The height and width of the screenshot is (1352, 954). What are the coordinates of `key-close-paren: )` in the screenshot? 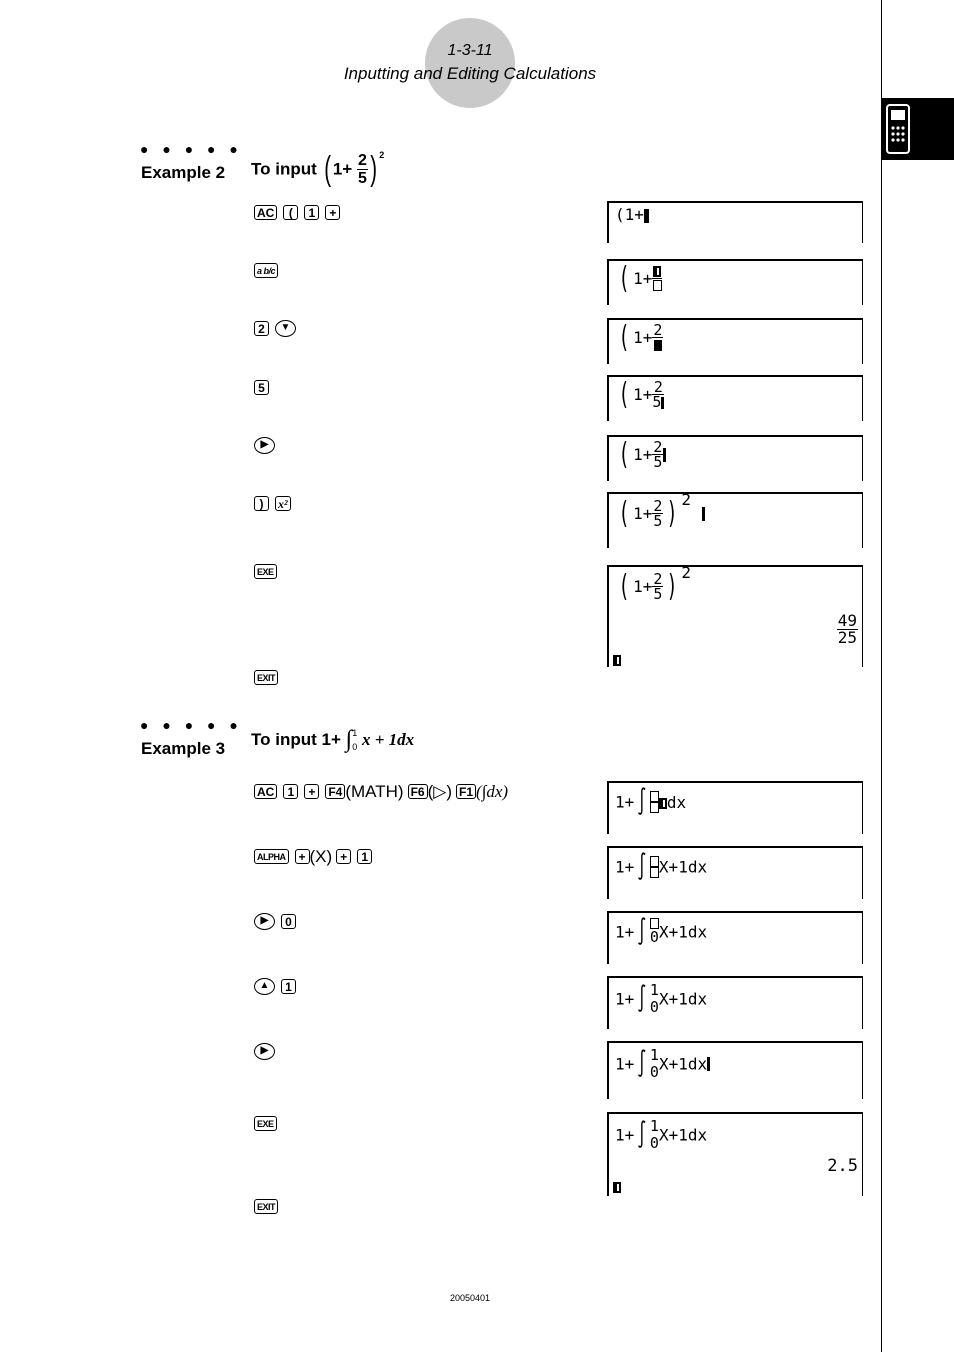 It's located at (261, 504).